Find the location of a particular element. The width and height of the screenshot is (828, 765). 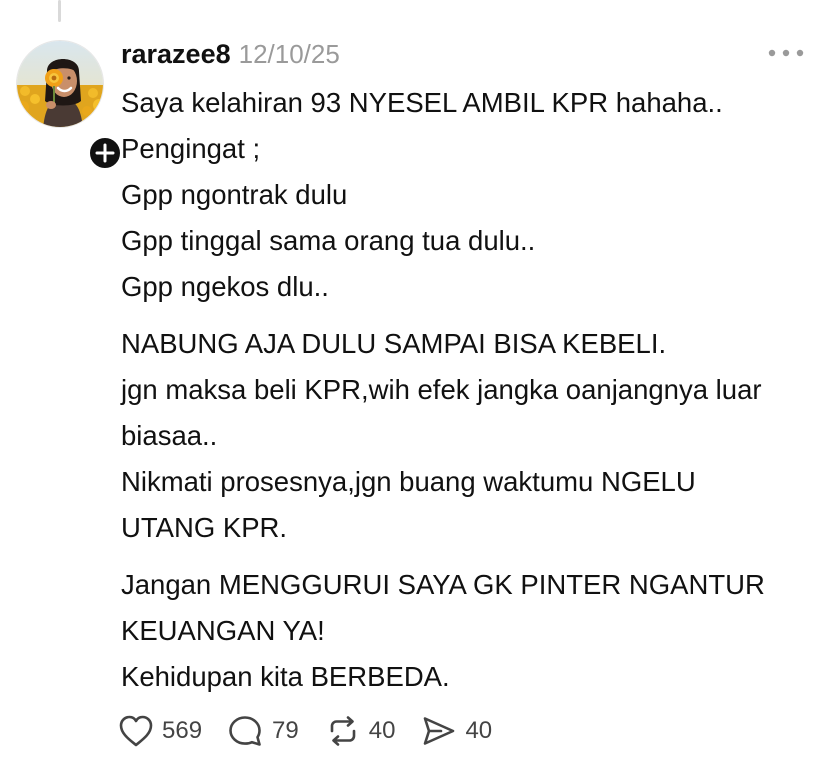

post-line: NABUNG AJA DULU SAMPAI BISA KEBELI. is located at coordinates (394, 343).